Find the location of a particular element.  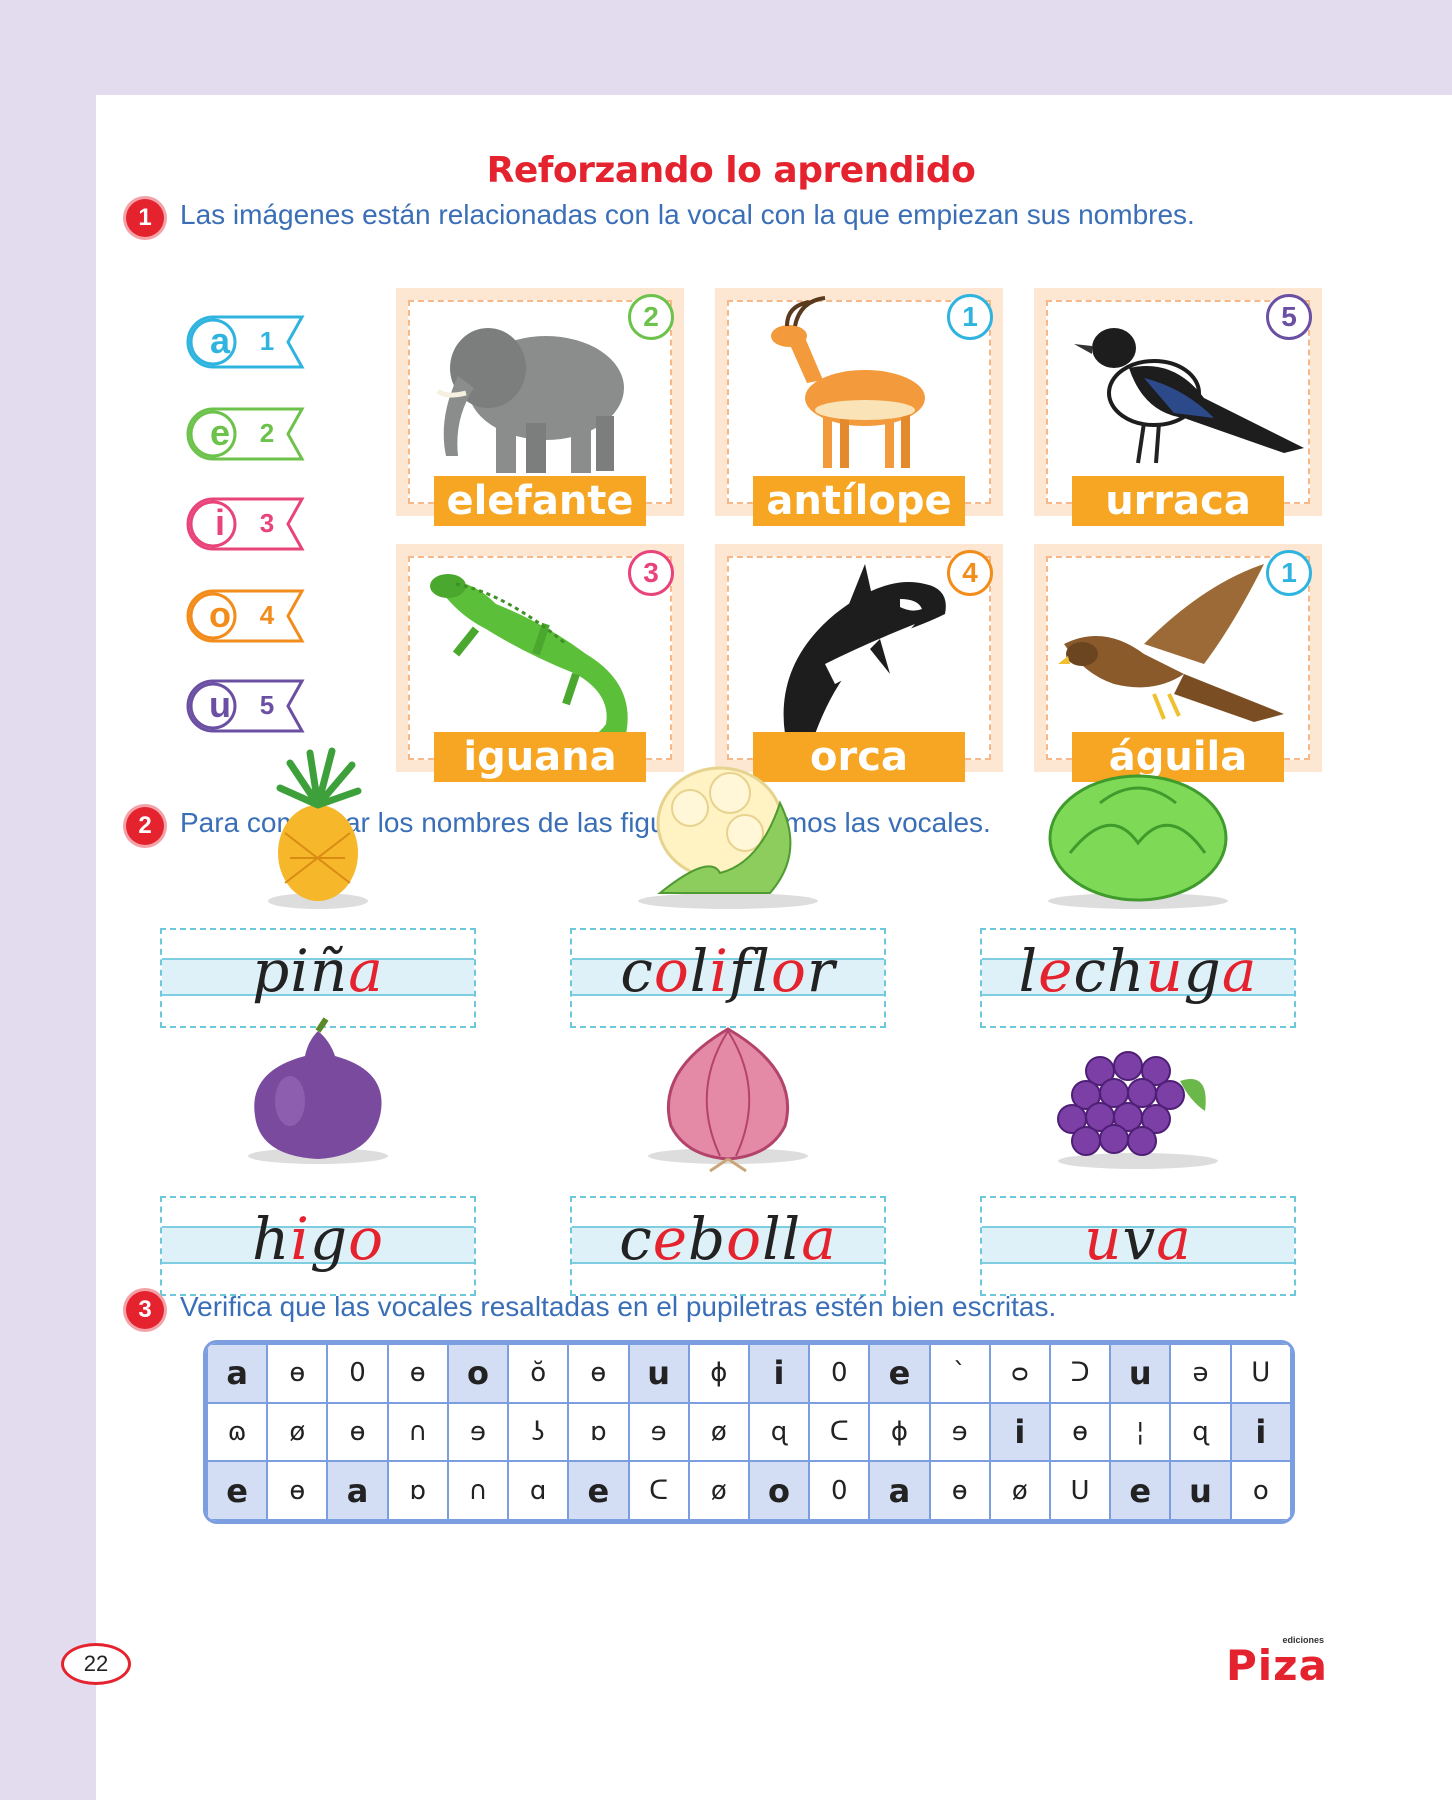

animal-name-label: urraca is located at coordinates (1178, 501).